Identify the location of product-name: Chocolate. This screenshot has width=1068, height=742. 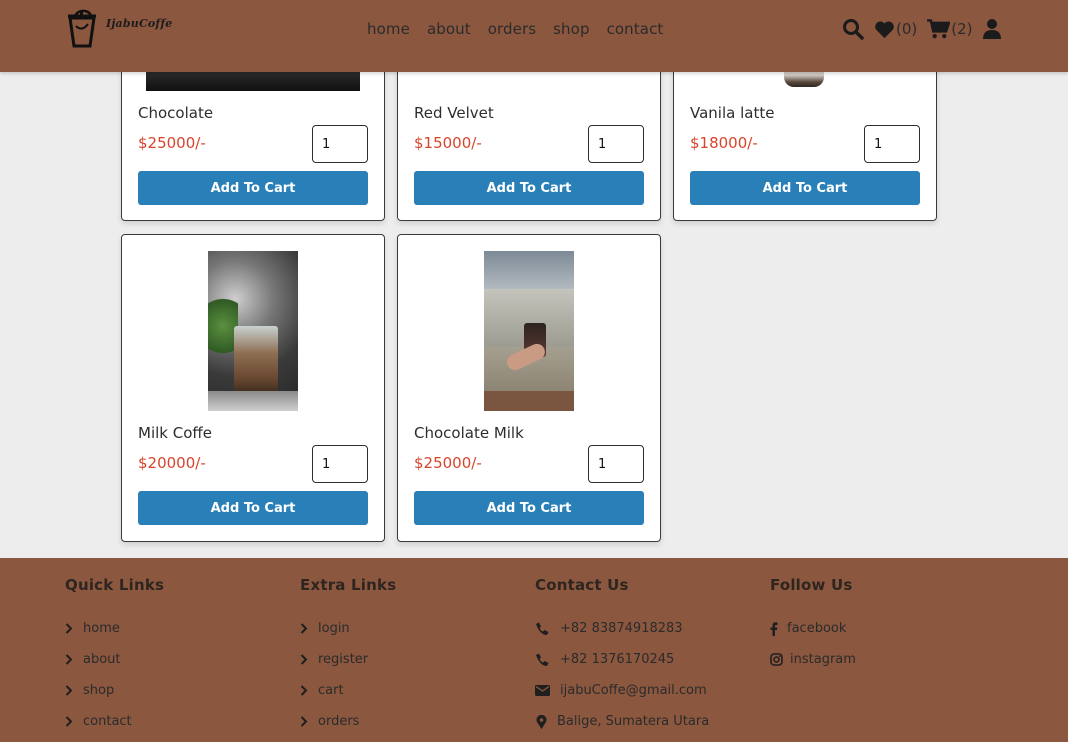
(176, 113).